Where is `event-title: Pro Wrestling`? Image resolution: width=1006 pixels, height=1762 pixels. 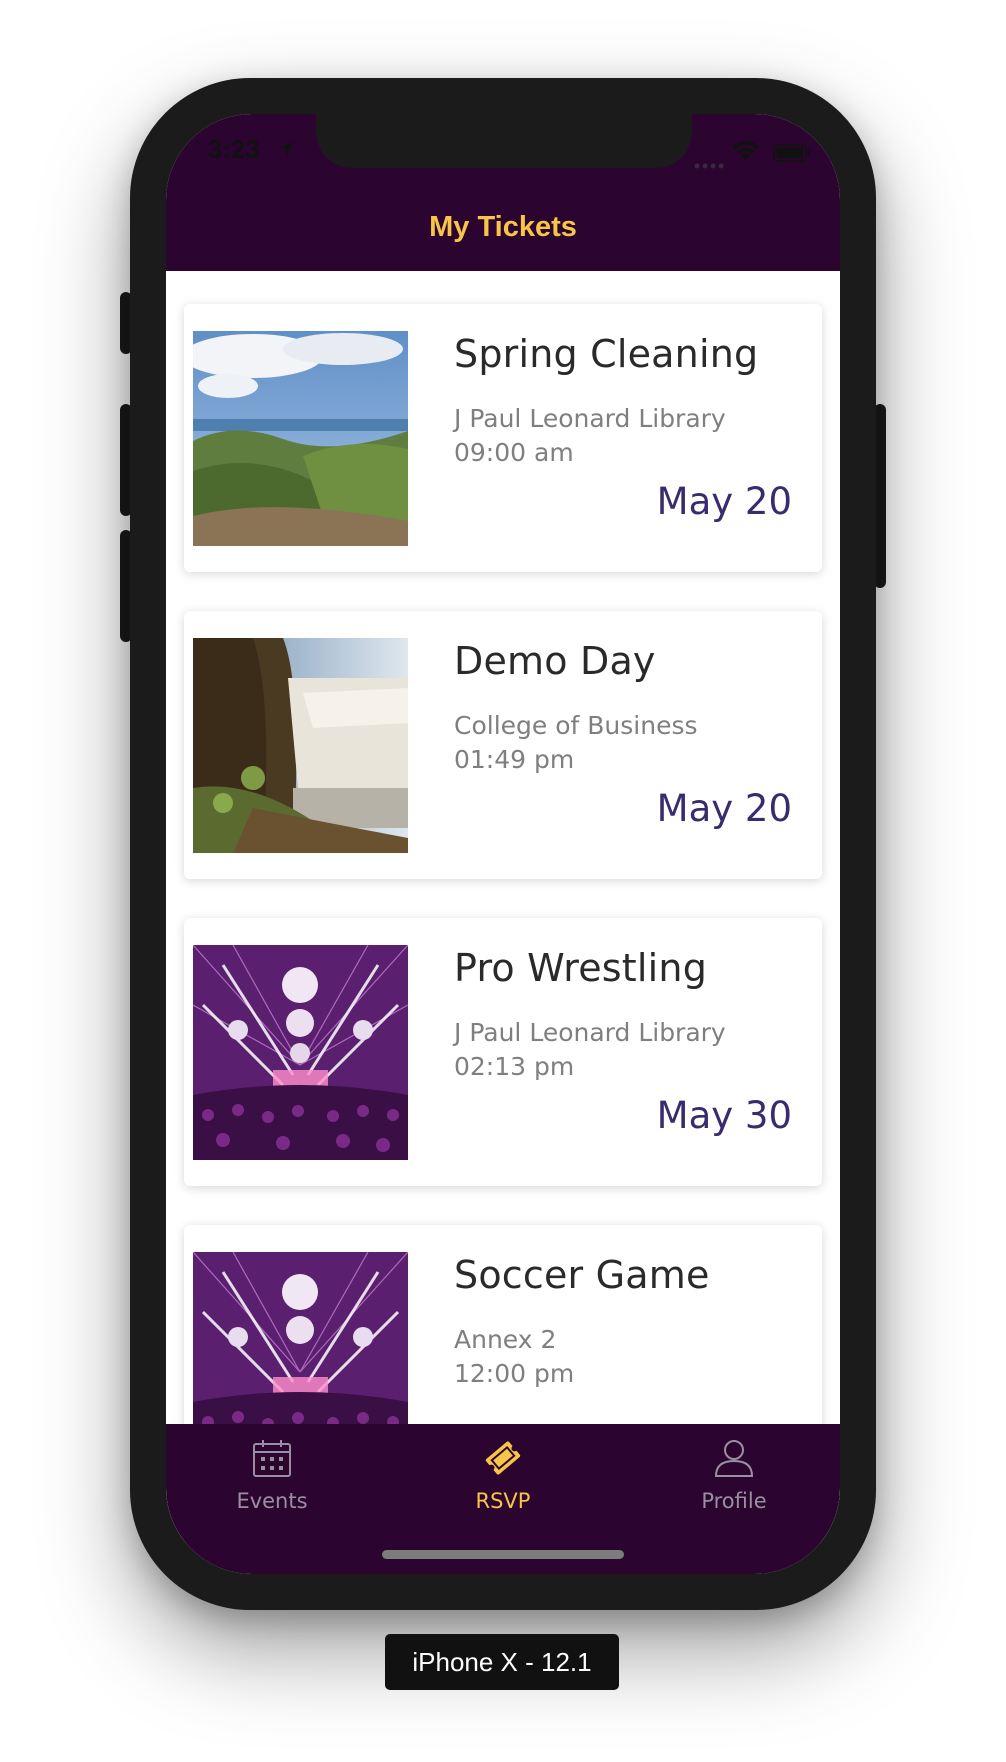 event-title: Pro Wrestling is located at coordinates (581, 968).